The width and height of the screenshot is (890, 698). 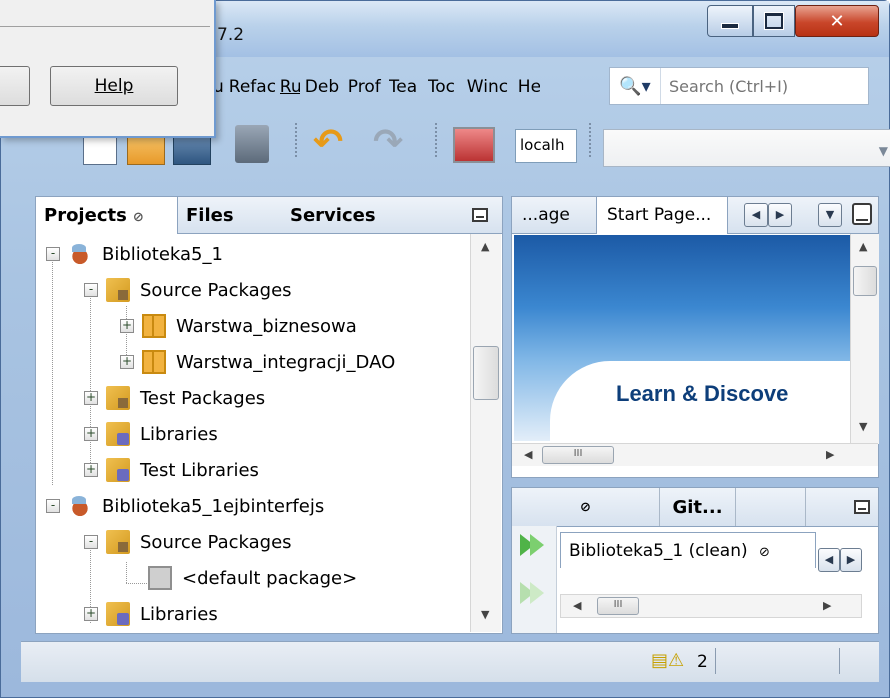 I want to click on undo-icon: ↶, so click(x=334, y=144).